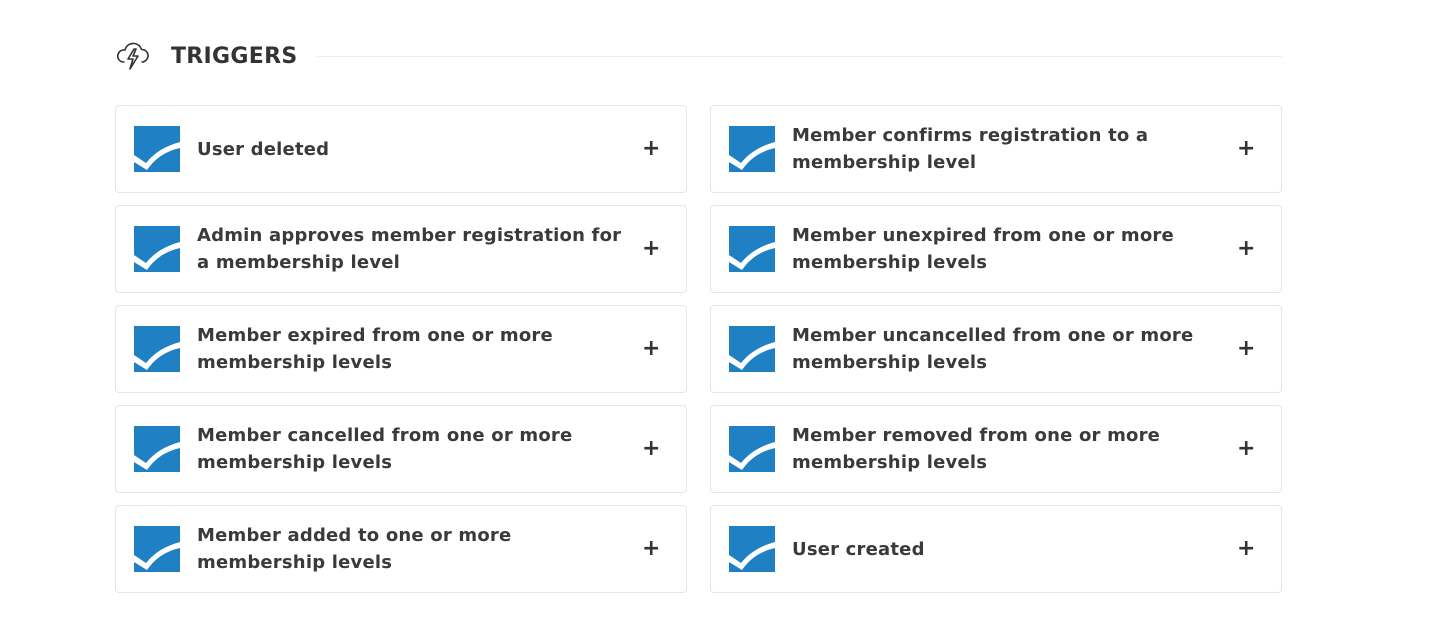 The height and width of the screenshot is (625, 1445). Describe the element at coordinates (401, 149) in the screenshot. I see `trigger-card: User deleted +` at that location.